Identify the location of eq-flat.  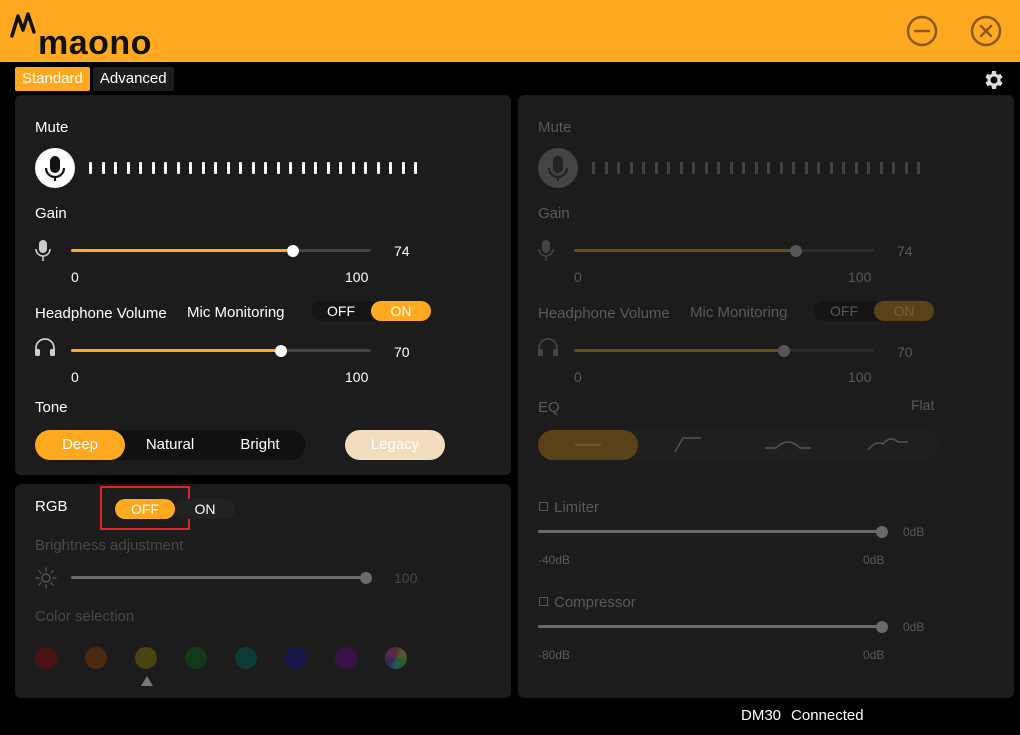
(588, 445).